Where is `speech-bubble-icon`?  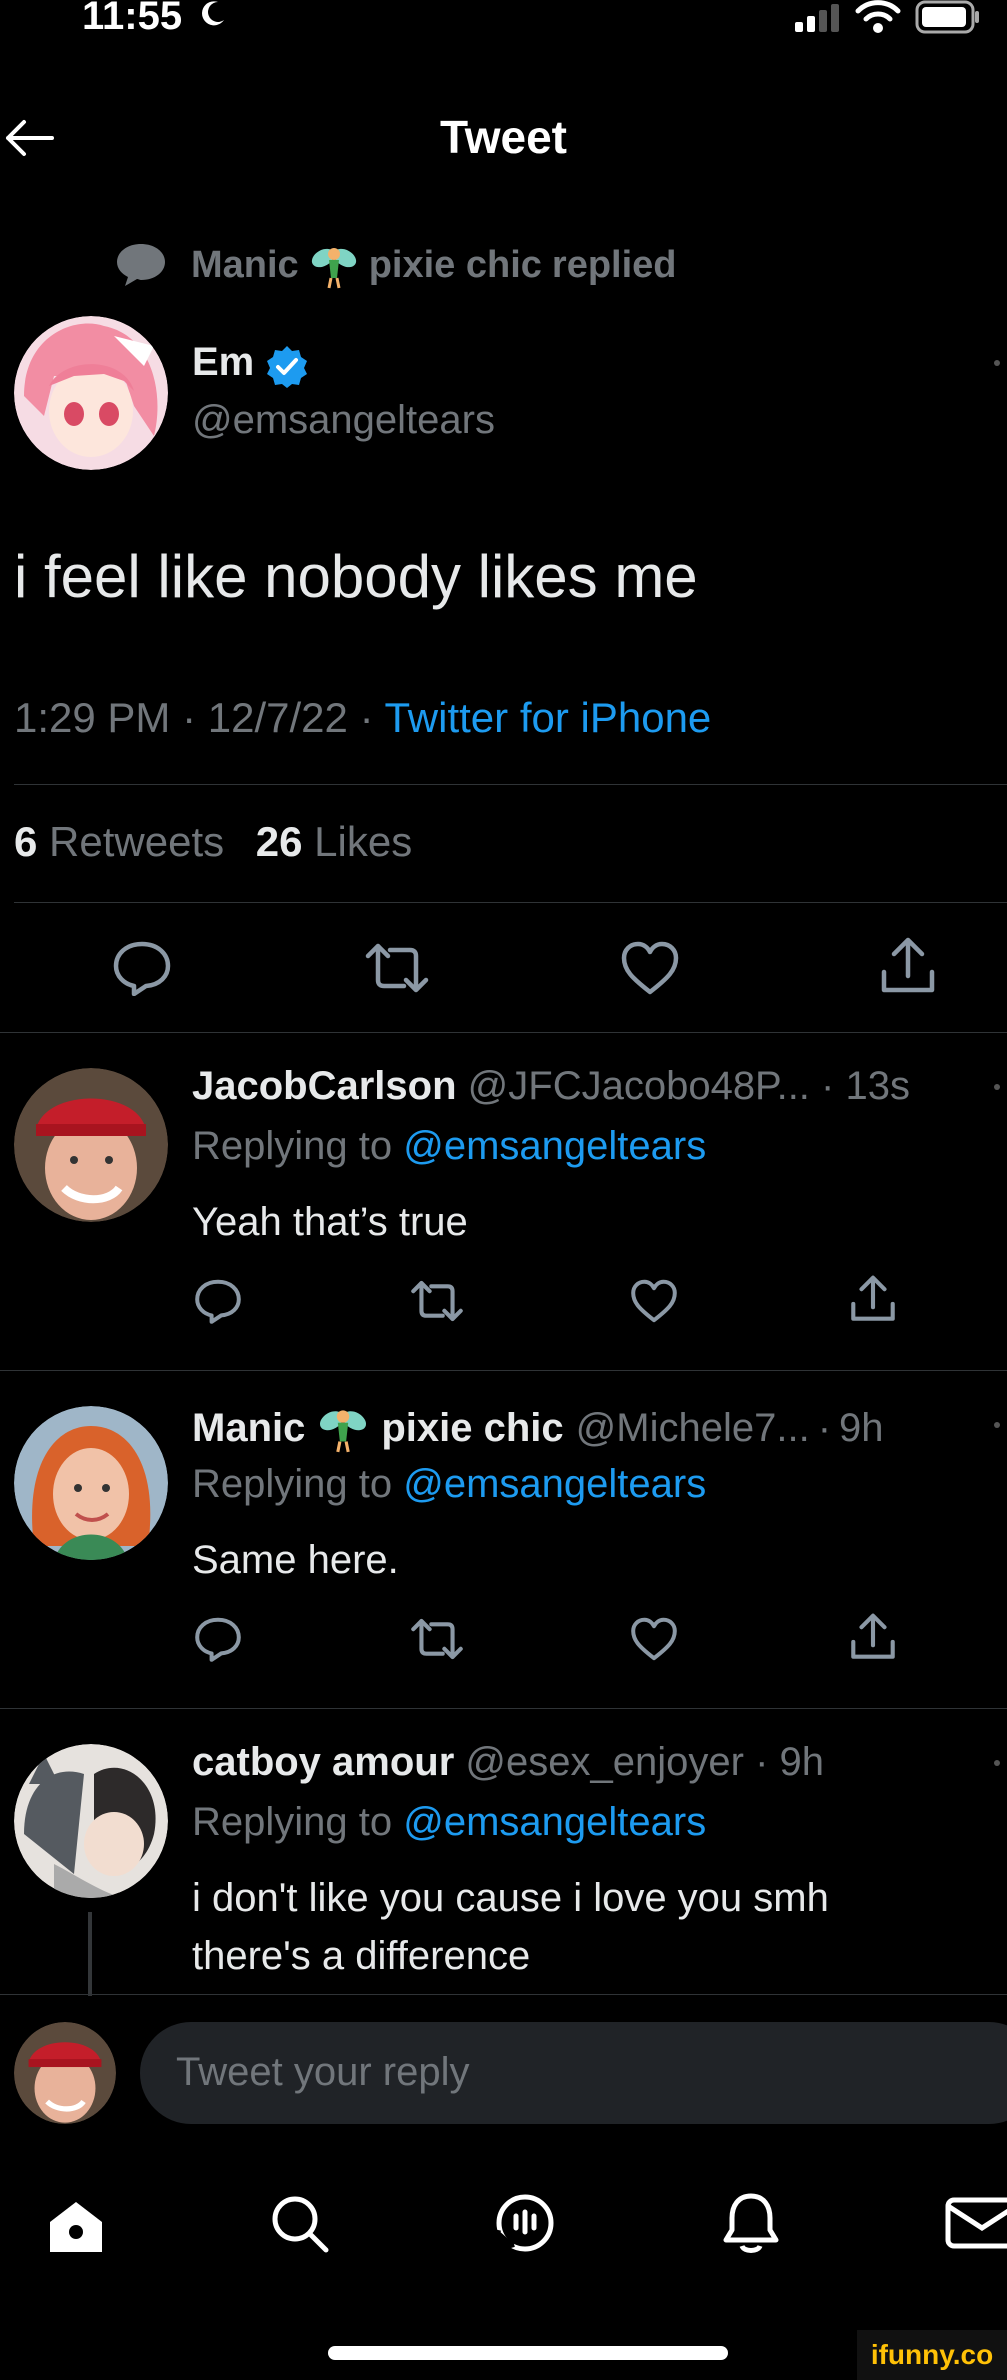
speech-bubble-icon is located at coordinates (141, 265).